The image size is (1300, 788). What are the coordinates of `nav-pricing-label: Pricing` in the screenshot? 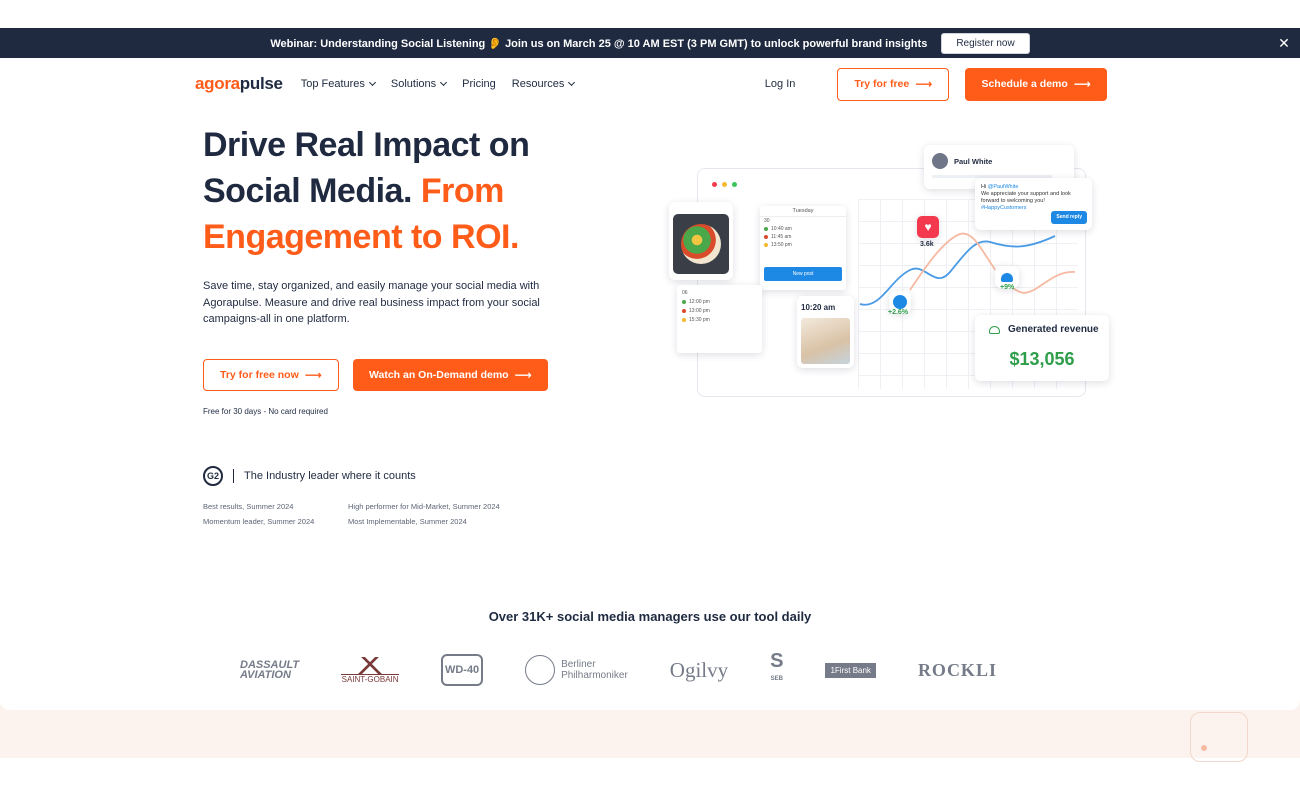 It's located at (479, 84).